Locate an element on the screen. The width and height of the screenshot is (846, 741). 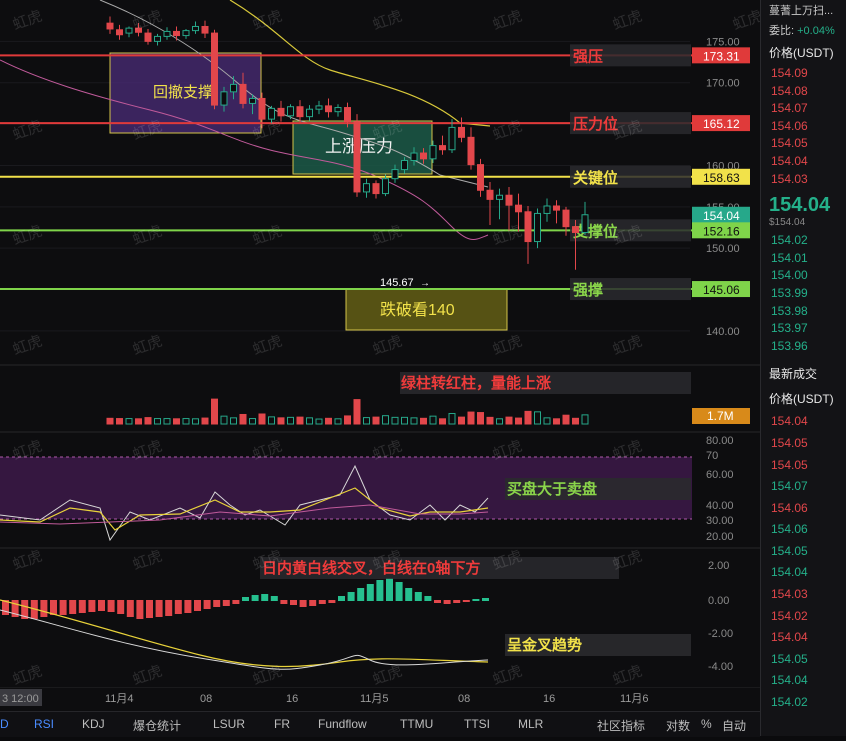
ask-price: 154.07 is located at coordinates (789, 108).